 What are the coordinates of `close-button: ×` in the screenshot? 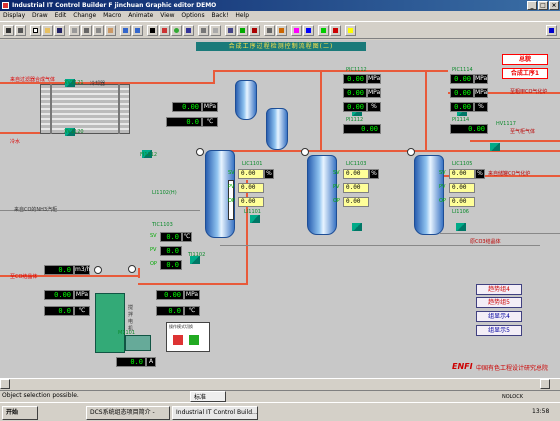 It's located at (554, 5).